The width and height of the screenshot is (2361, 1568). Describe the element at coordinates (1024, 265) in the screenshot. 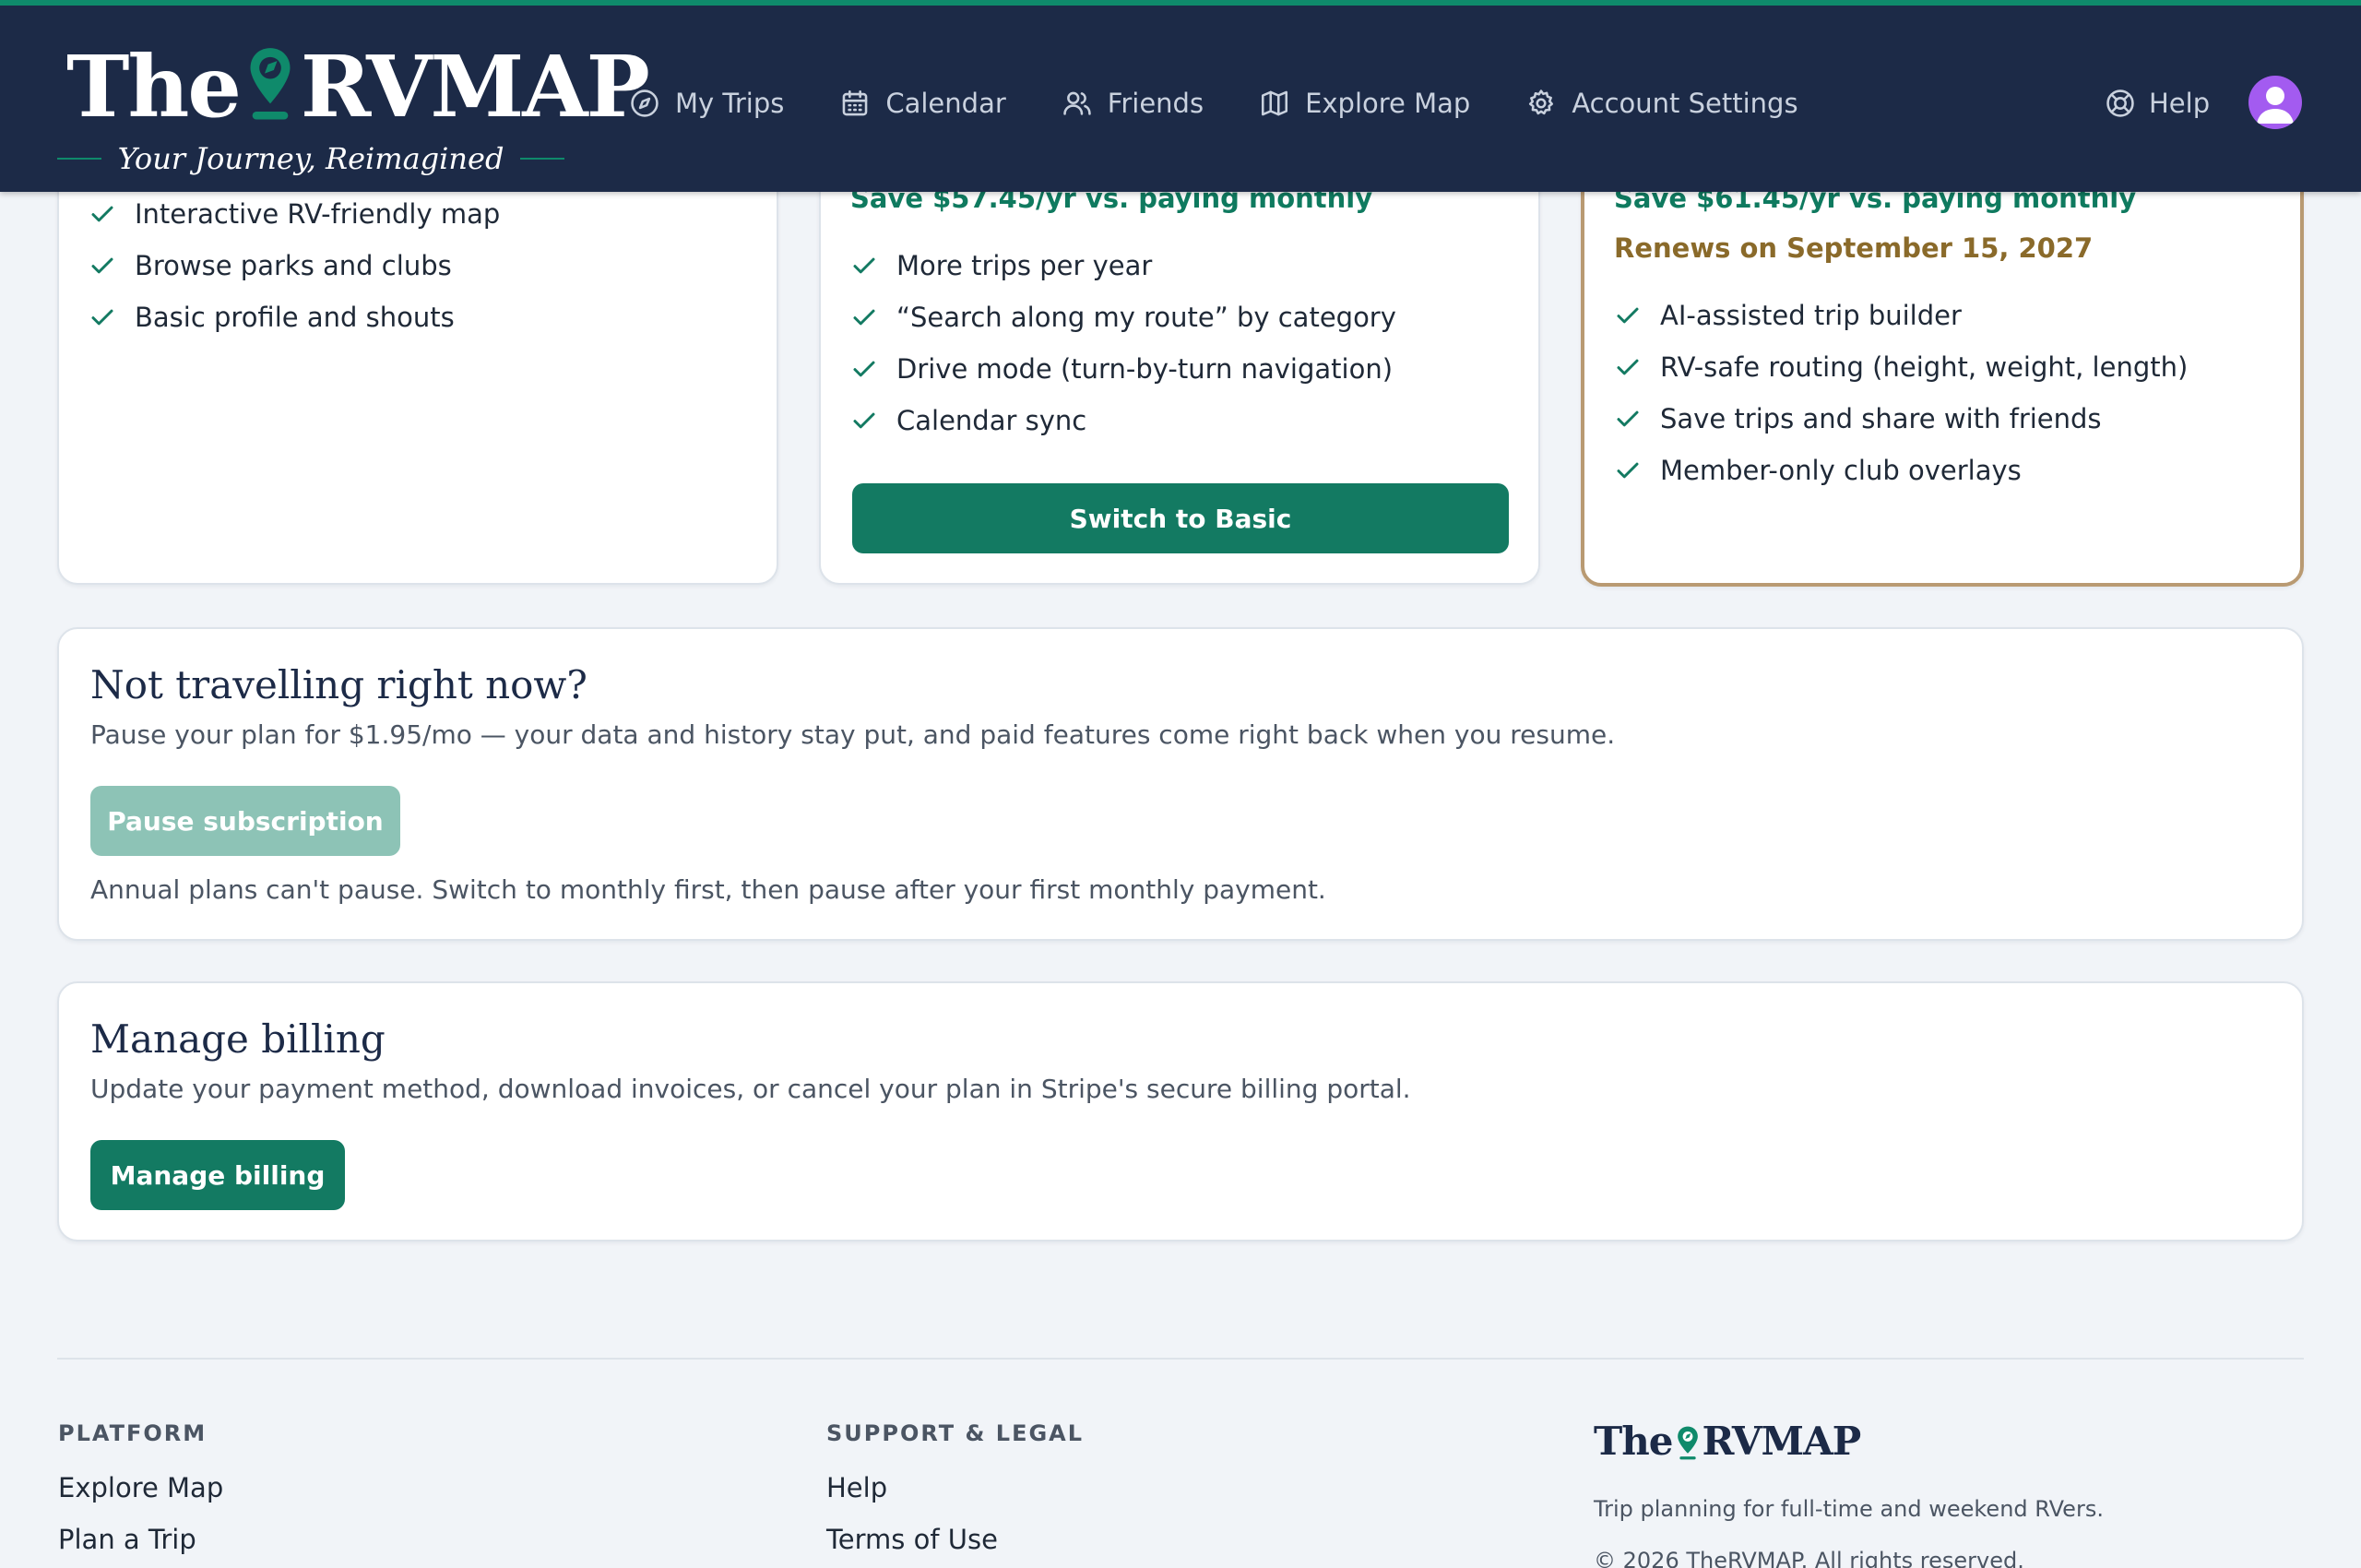

I see `feature-label: More trips per year` at that location.